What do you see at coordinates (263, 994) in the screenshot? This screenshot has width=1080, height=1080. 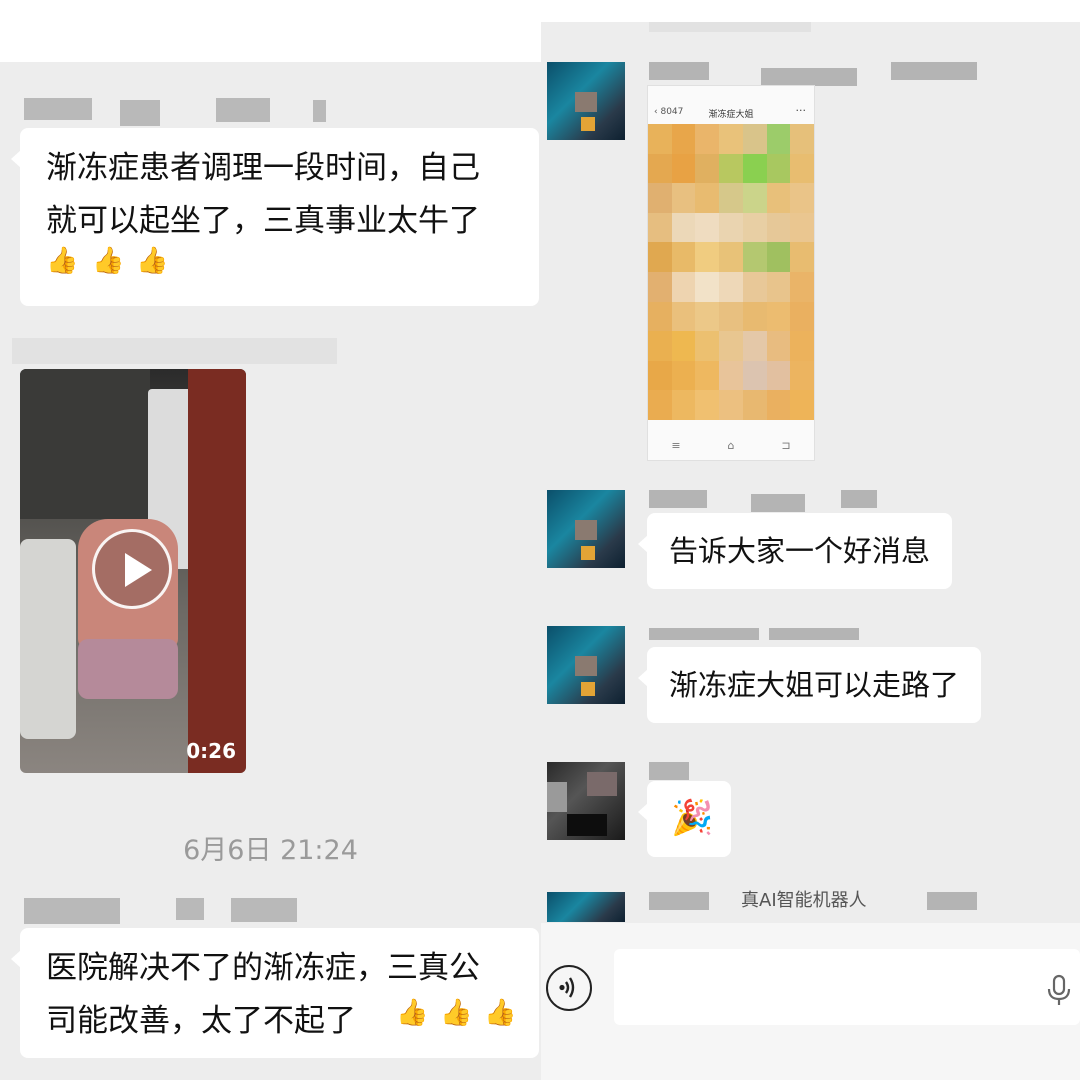 I see `message-text: 医院解决不了的渐冻症，三真公 司能改善，太了不起了` at bounding box center [263, 994].